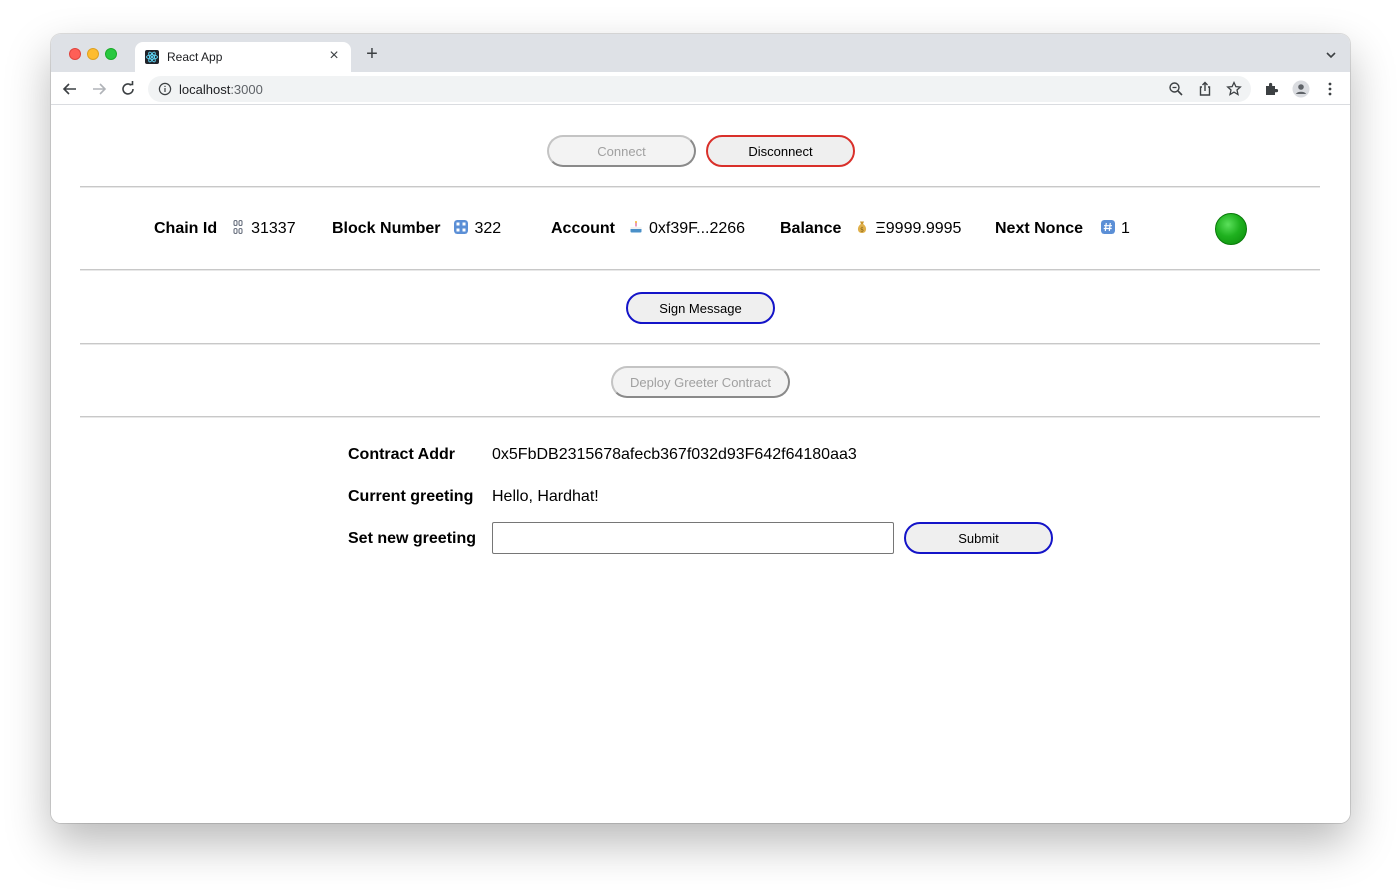  Describe the element at coordinates (636, 227) in the screenshot. I see `cake-icon` at that location.